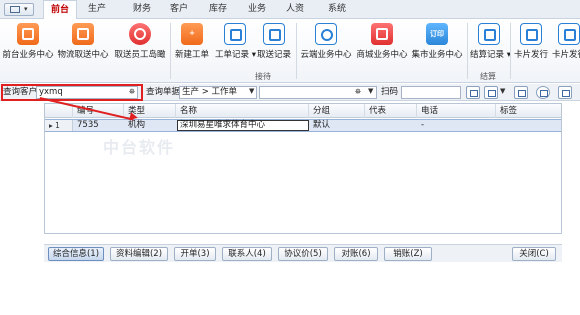 The width and height of the screenshot is (580, 315). Describe the element at coordinates (83, 55) in the screenshot. I see `logistics-center-label: 物流取送中心` at that location.